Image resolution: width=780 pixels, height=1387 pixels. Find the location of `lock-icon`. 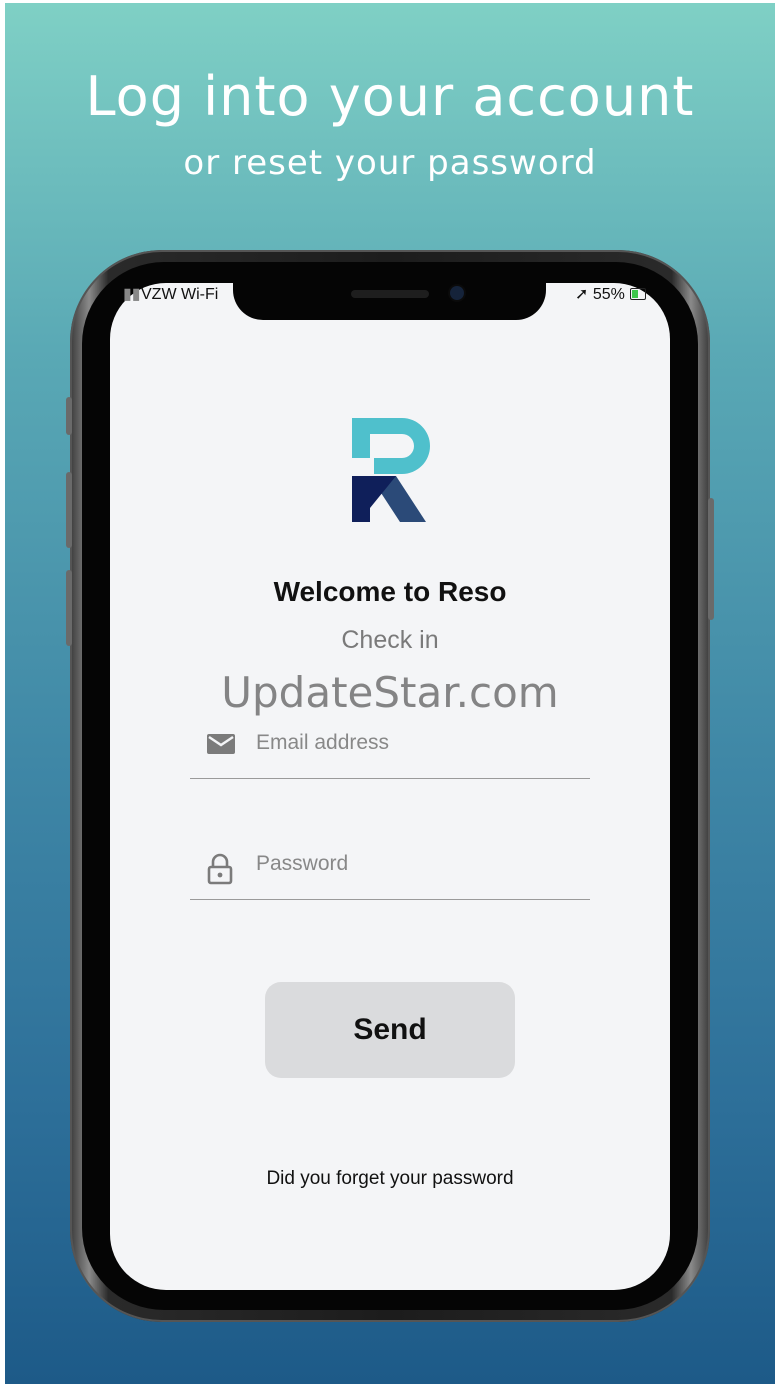

lock-icon is located at coordinates (220, 869).